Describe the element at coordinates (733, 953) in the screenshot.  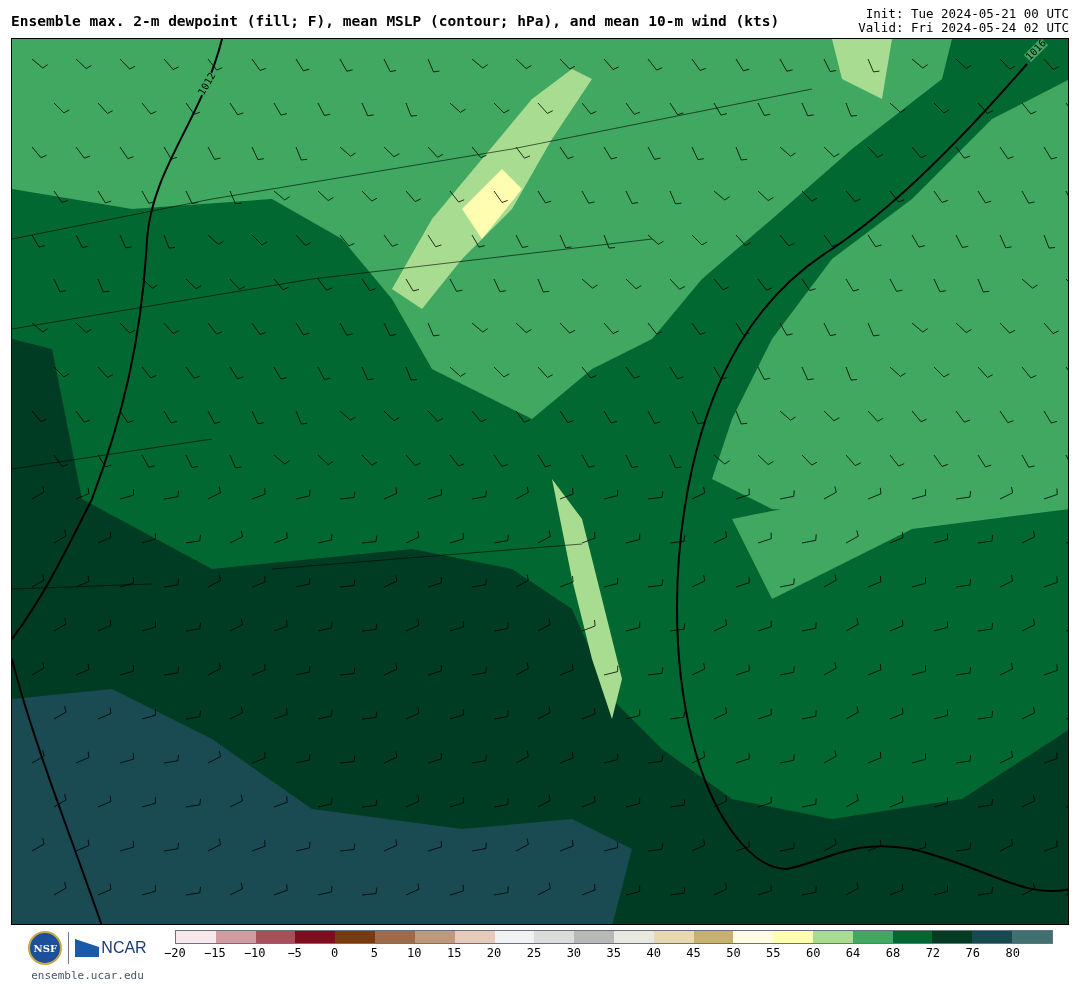
I see `colorbar-tick-label: 50` at that location.